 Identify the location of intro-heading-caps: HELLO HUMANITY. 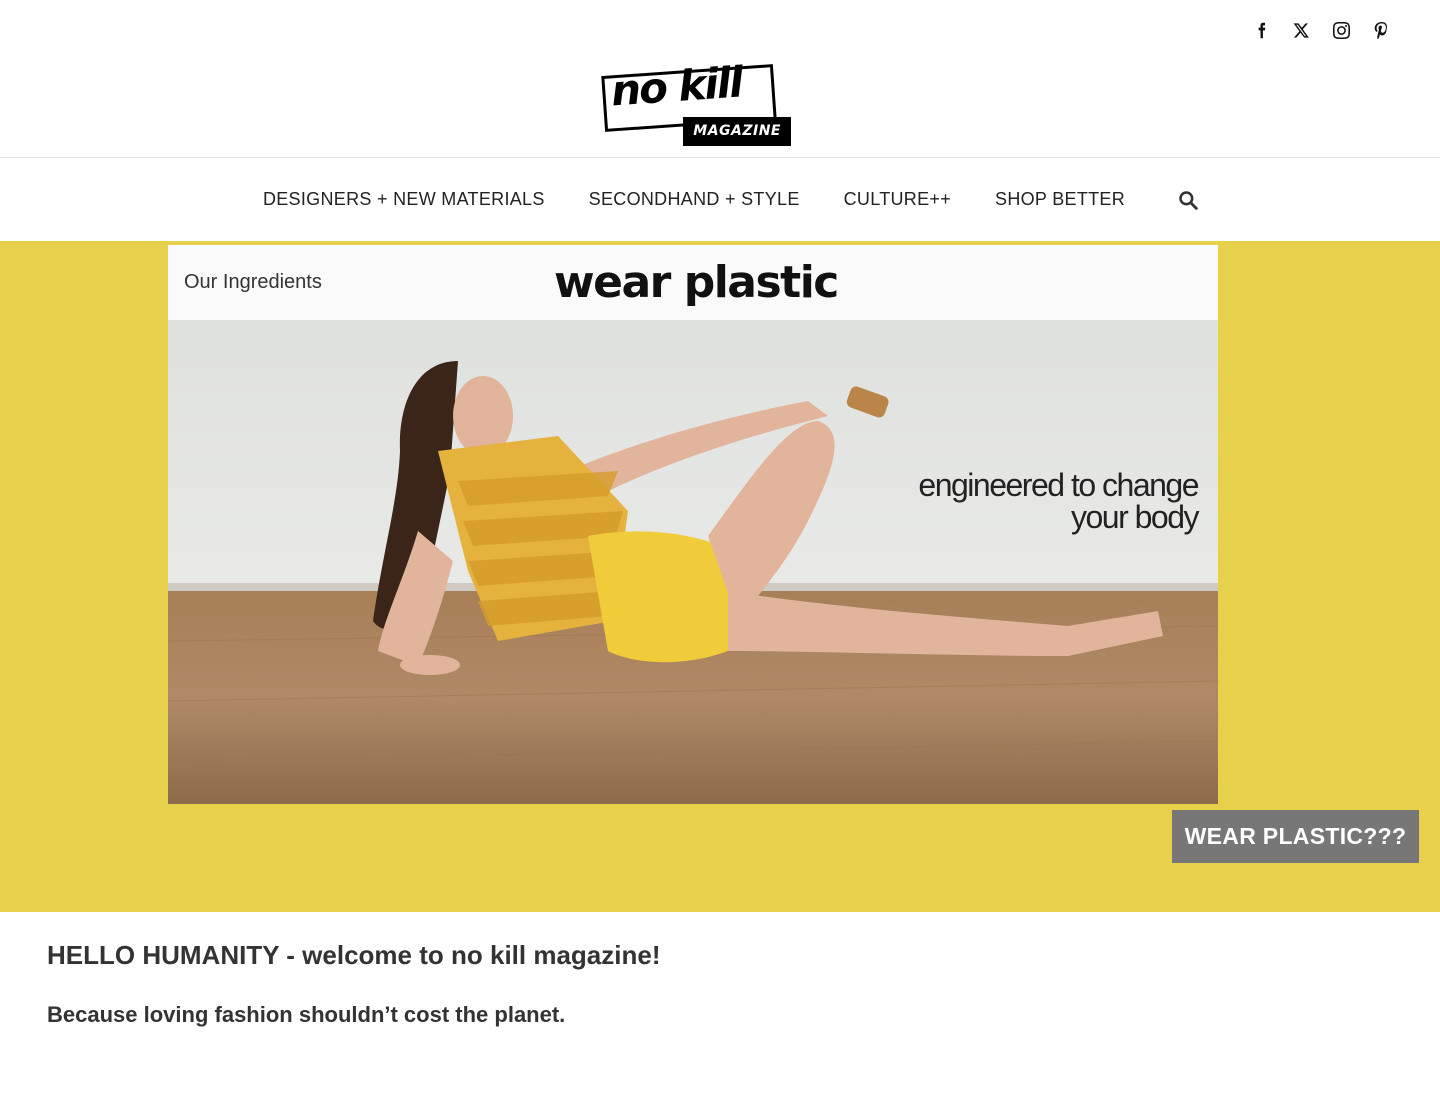
(163, 955).